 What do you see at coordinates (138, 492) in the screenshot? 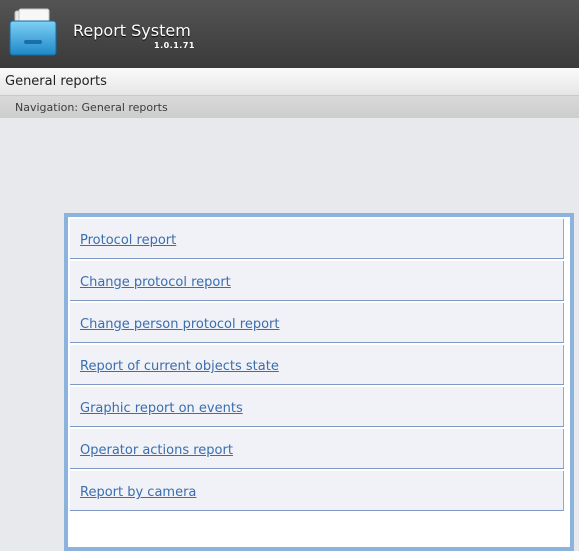
I see `camera-report-link: Report by camera` at bounding box center [138, 492].